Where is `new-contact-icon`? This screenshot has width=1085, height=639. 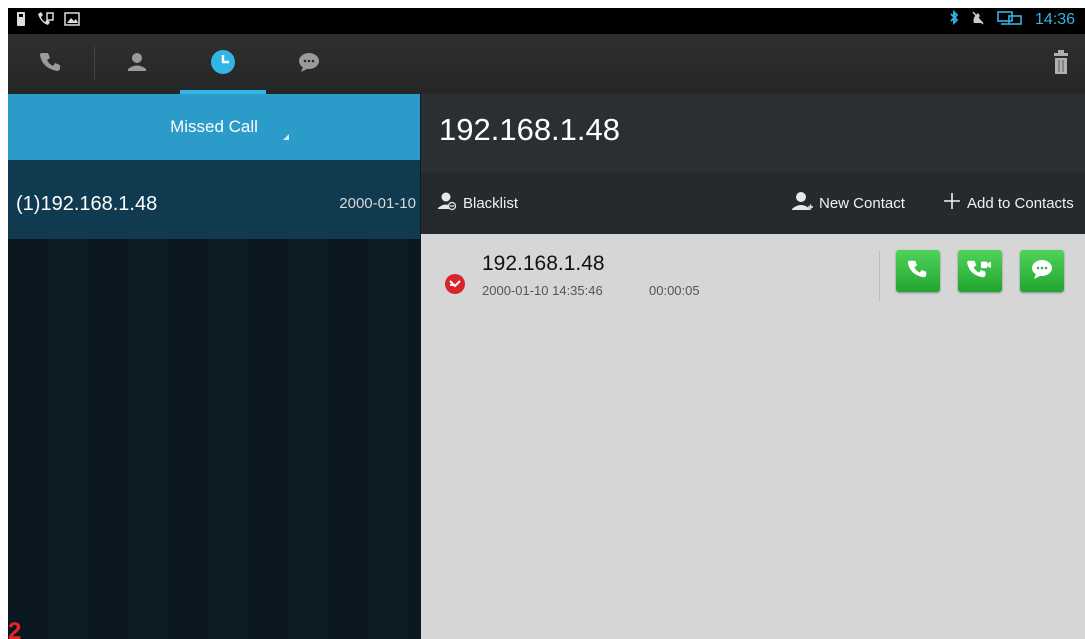 new-contact-icon is located at coordinates (802, 203).